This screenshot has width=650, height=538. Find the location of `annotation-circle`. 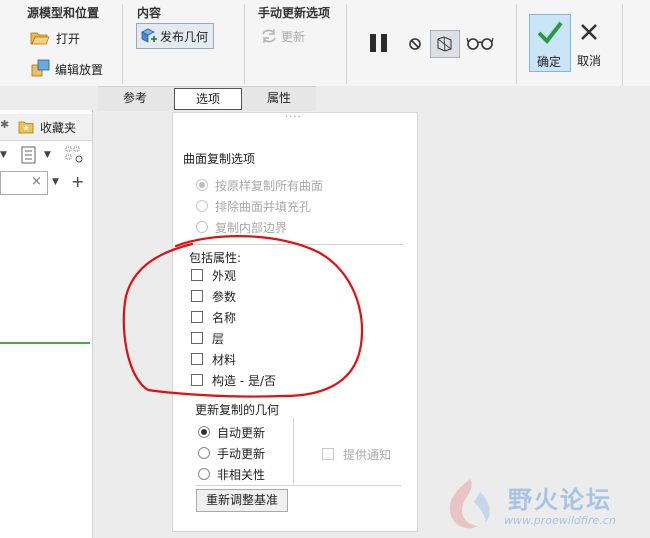

annotation-circle is located at coordinates (243, 316).